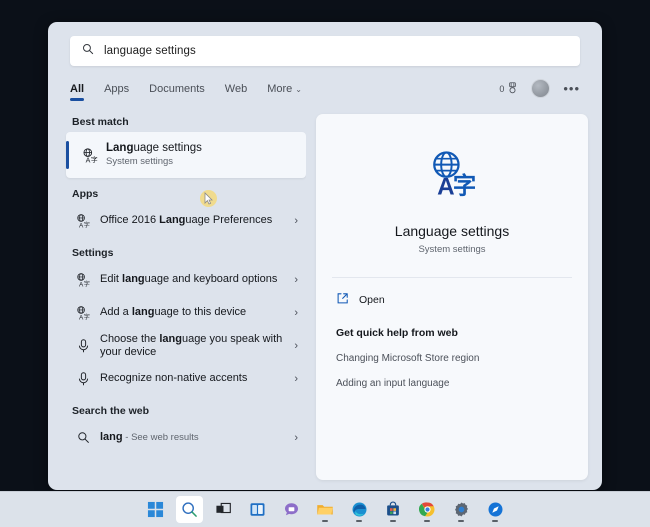 The image size is (650, 527). I want to click on header-actions: 0 •••, so click(539, 91).